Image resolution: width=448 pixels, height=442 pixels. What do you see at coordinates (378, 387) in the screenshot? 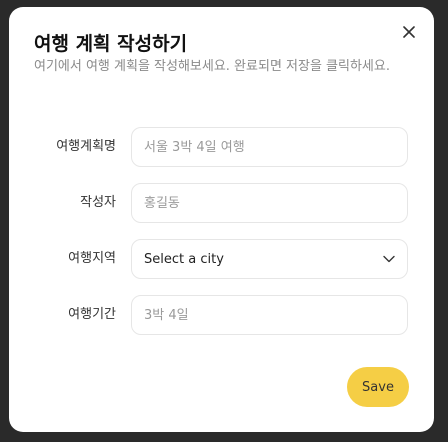
I see `save-button: Save` at bounding box center [378, 387].